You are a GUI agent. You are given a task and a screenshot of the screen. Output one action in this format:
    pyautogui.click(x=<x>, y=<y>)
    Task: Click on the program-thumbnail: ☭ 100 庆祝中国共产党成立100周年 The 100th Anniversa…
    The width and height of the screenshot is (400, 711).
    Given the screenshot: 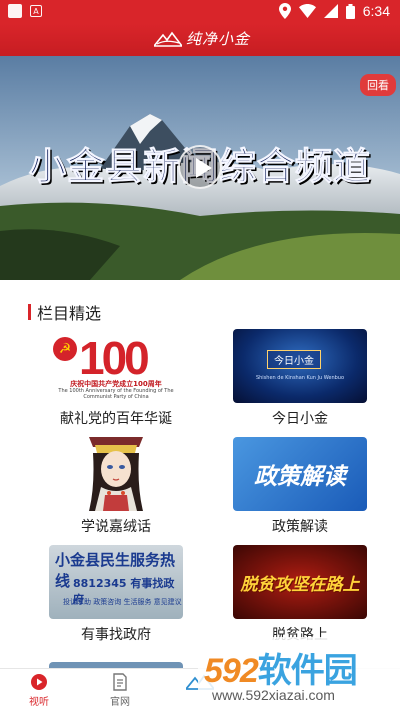 What is the action you would take?
    pyautogui.click(x=116, y=366)
    